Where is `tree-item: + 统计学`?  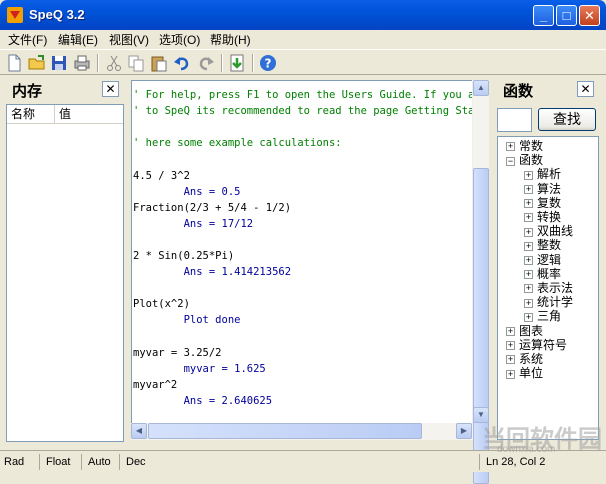
tree-item: + 统计学 is located at coordinates (548, 302).